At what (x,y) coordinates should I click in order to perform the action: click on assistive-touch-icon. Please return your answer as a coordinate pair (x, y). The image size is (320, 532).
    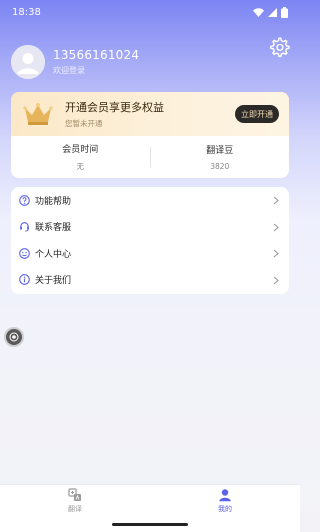
    Looking at the image, I should click on (14, 337).